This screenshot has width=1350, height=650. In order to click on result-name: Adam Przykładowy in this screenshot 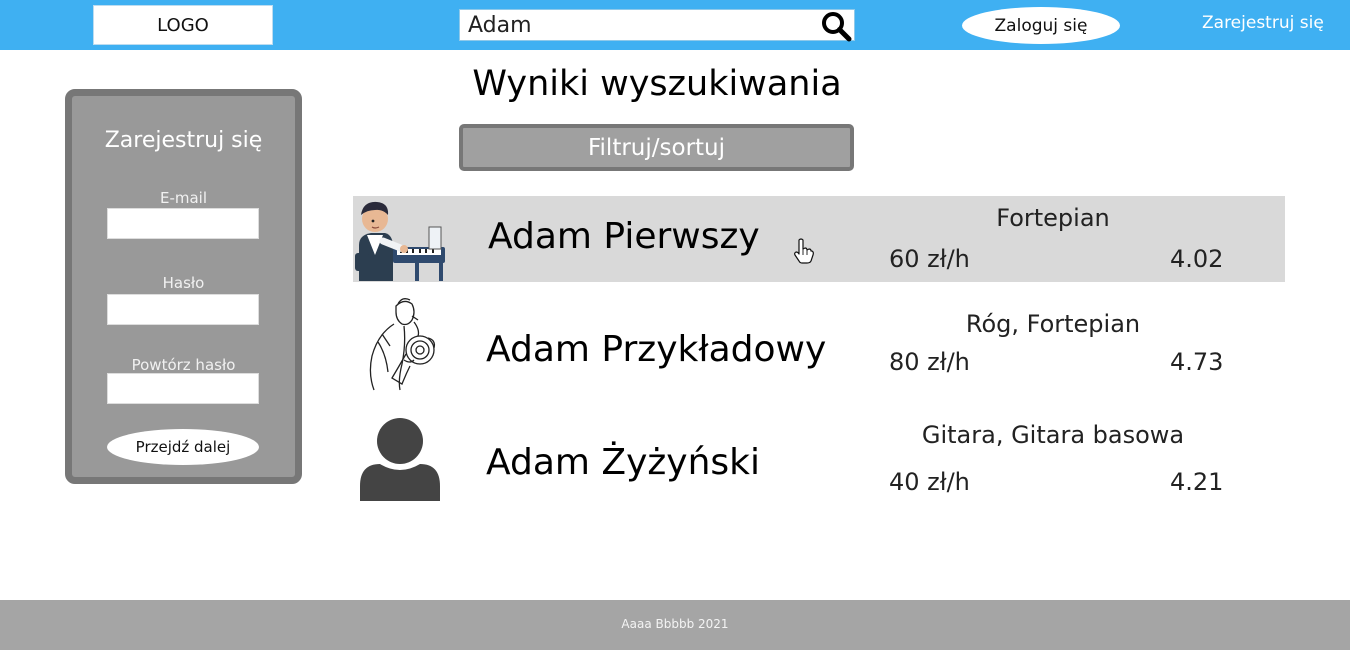, I will do `click(656, 349)`.